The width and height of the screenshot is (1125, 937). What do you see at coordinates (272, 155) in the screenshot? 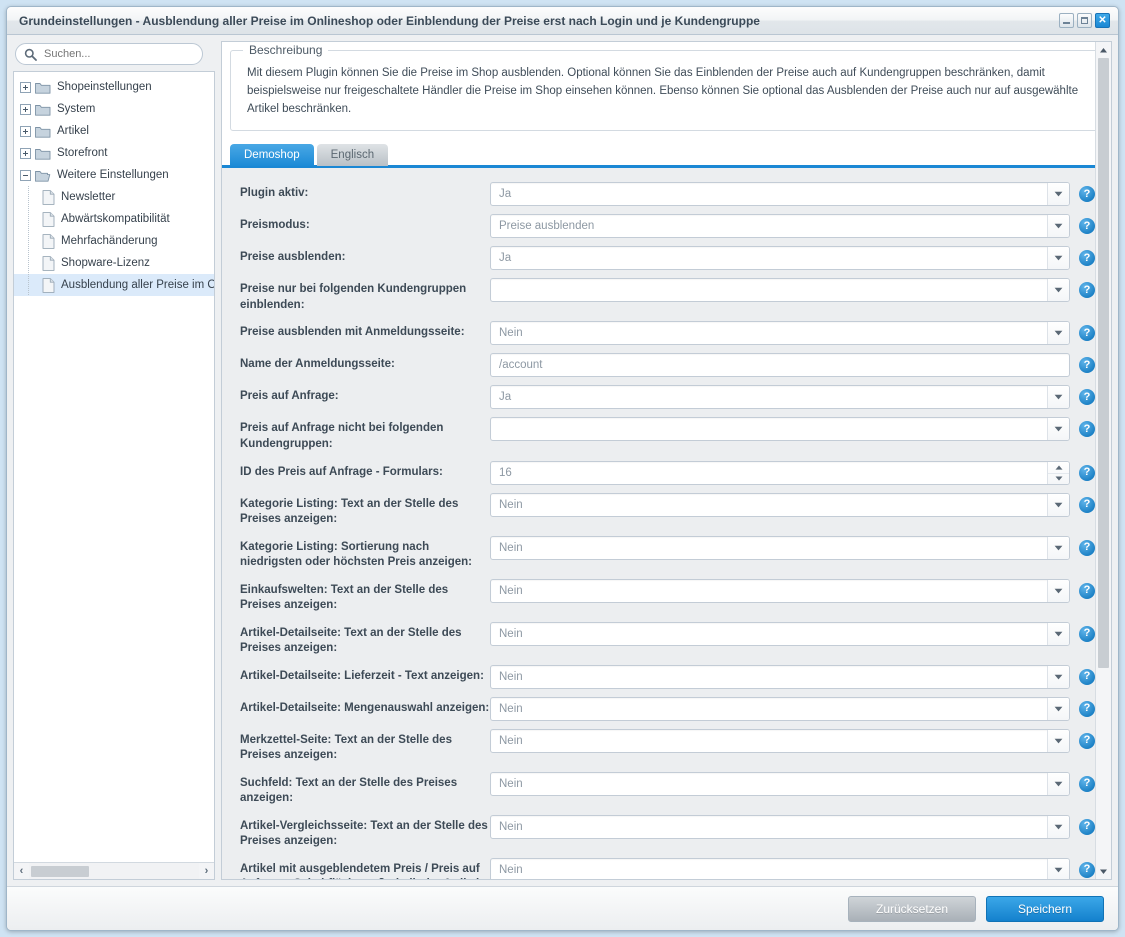
I see `tab-demoshop: Demoshop` at bounding box center [272, 155].